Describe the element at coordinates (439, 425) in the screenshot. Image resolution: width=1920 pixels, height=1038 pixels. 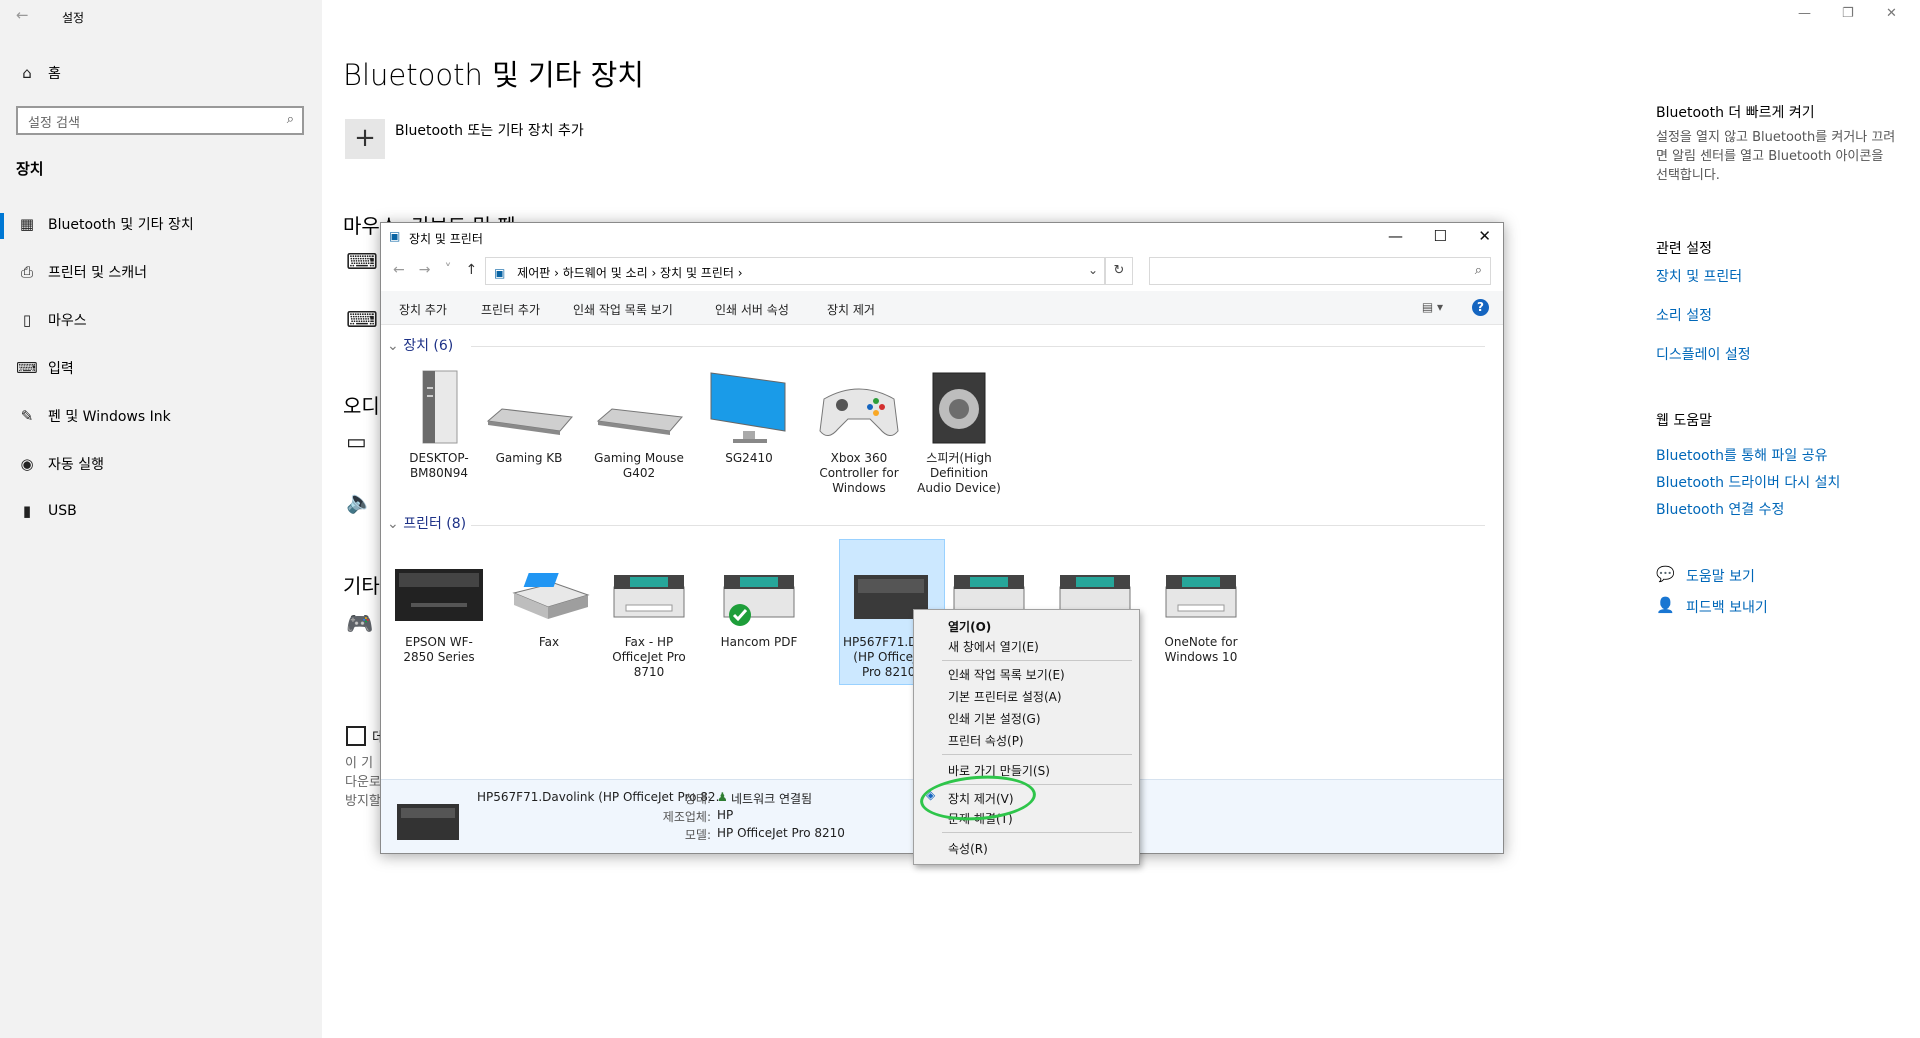
I see `device-desktop: DESKTOP-BM80N94` at that location.